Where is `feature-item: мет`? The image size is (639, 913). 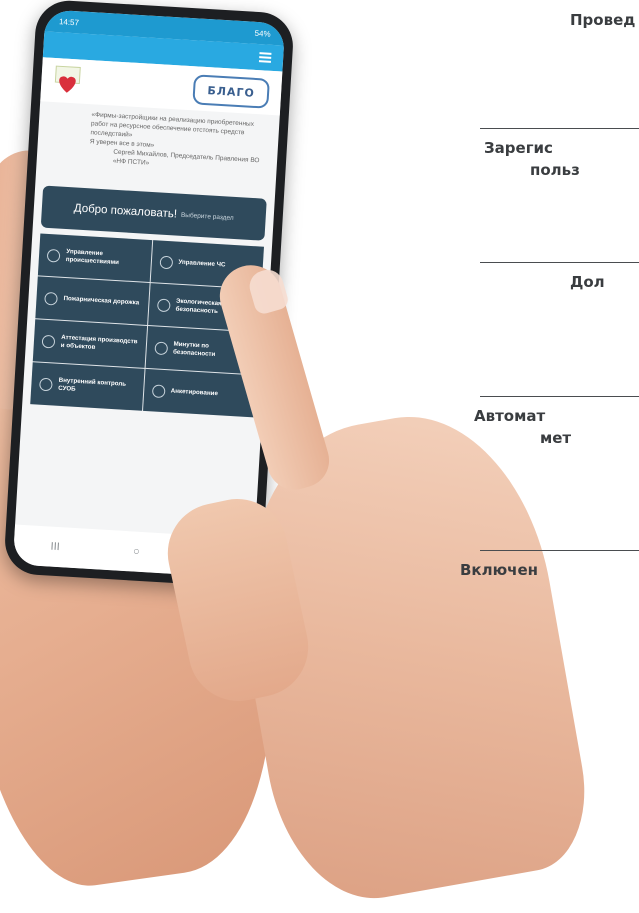
feature-item: мет is located at coordinates (556, 438).